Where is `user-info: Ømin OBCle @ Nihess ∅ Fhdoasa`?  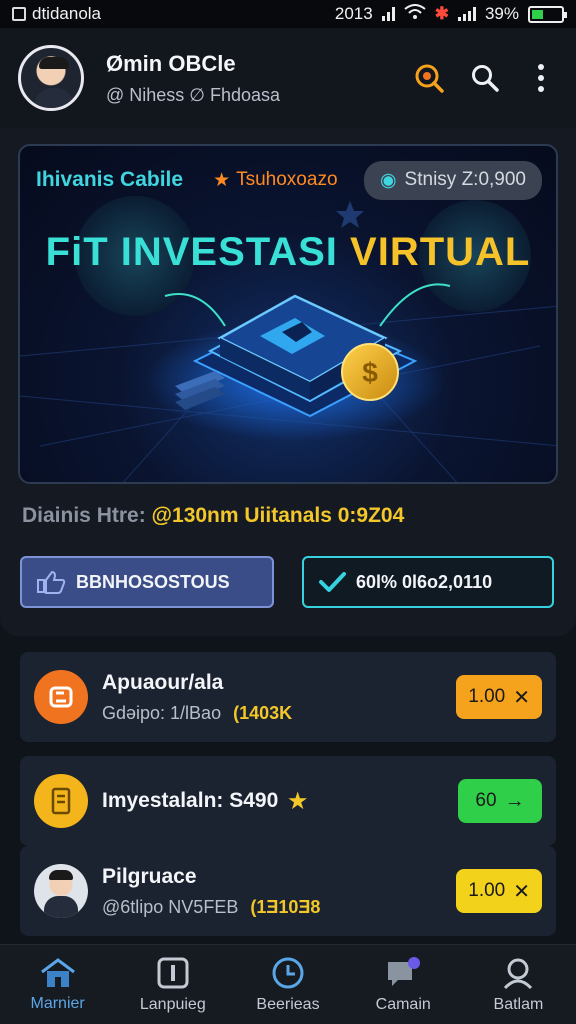
user-info: Ømin OBCle @ Nihess ∅ Fhdoasa is located at coordinates (193, 78).